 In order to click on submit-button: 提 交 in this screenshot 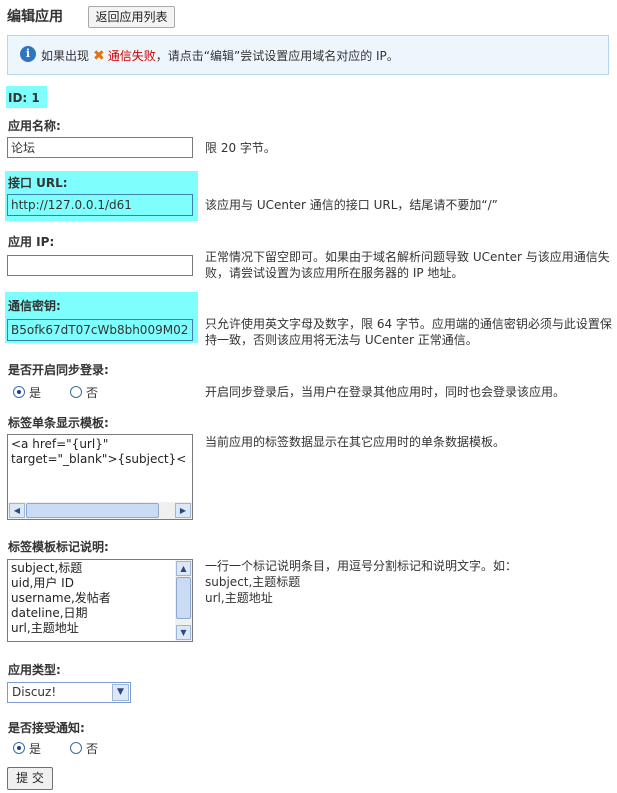, I will do `click(30, 778)`.